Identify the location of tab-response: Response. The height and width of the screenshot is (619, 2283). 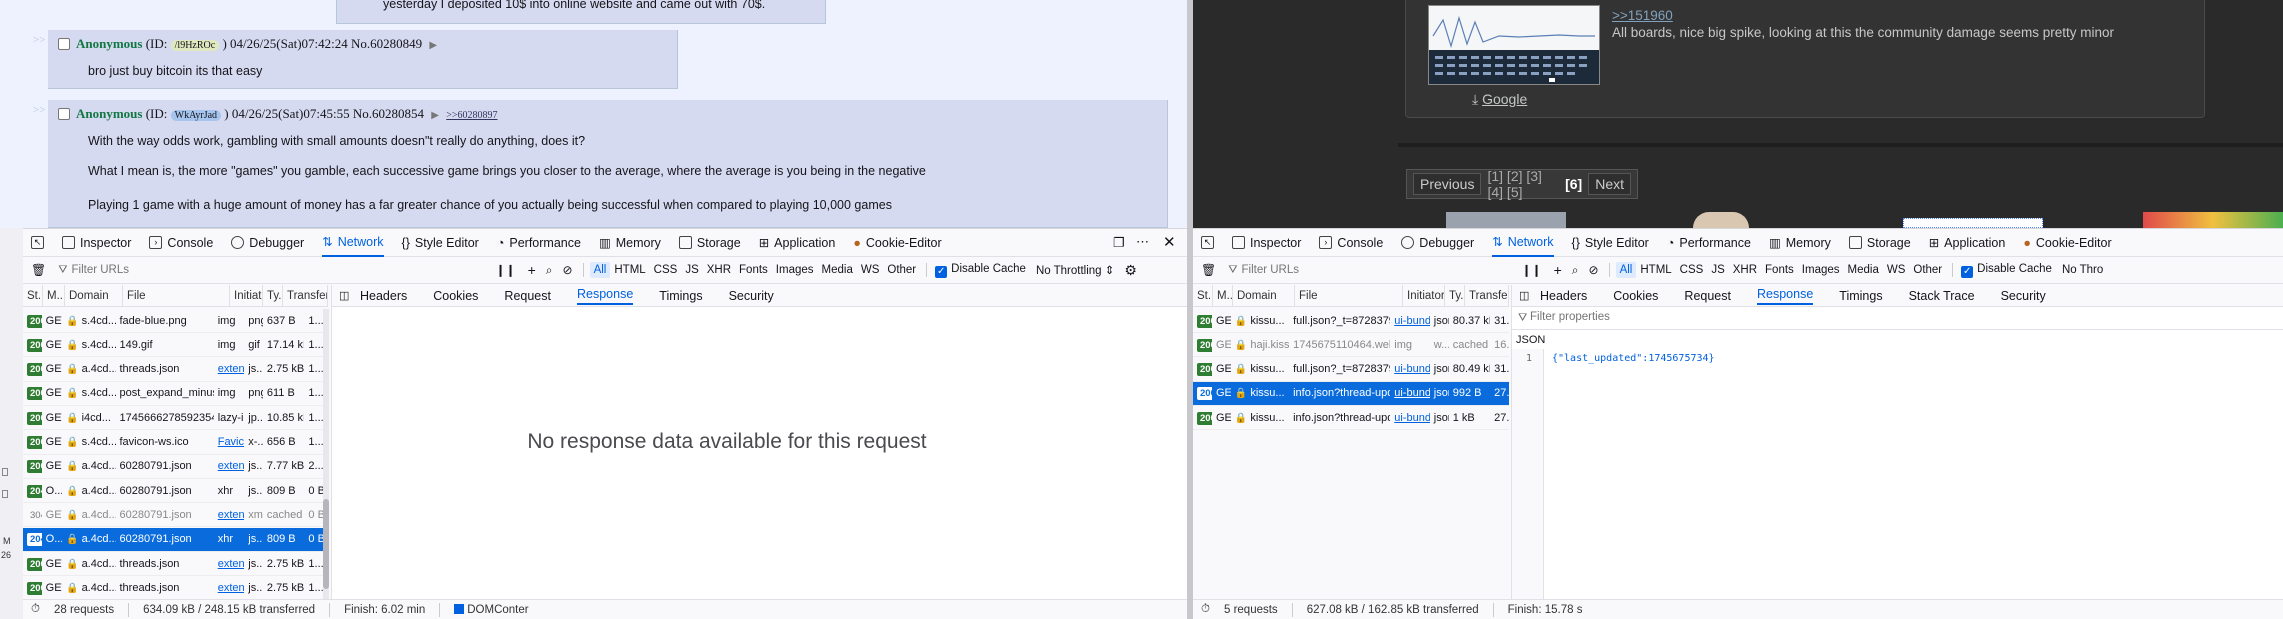
(1785, 296).